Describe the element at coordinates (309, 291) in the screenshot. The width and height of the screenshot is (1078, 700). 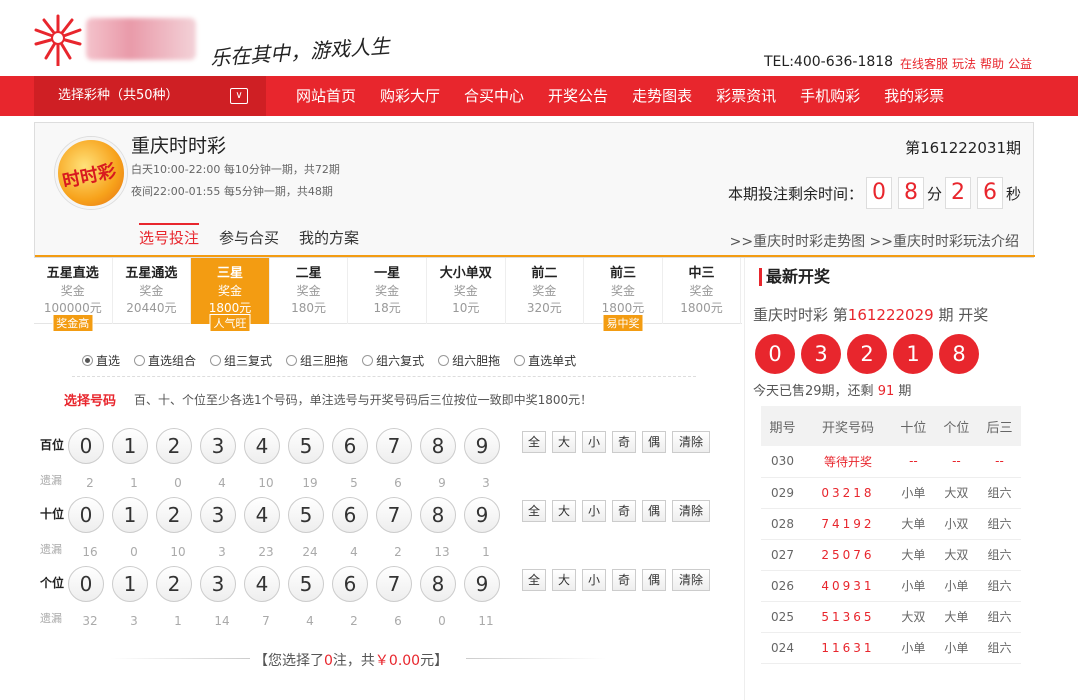
I see `play-type-3: 二星 奖金 180元` at that location.